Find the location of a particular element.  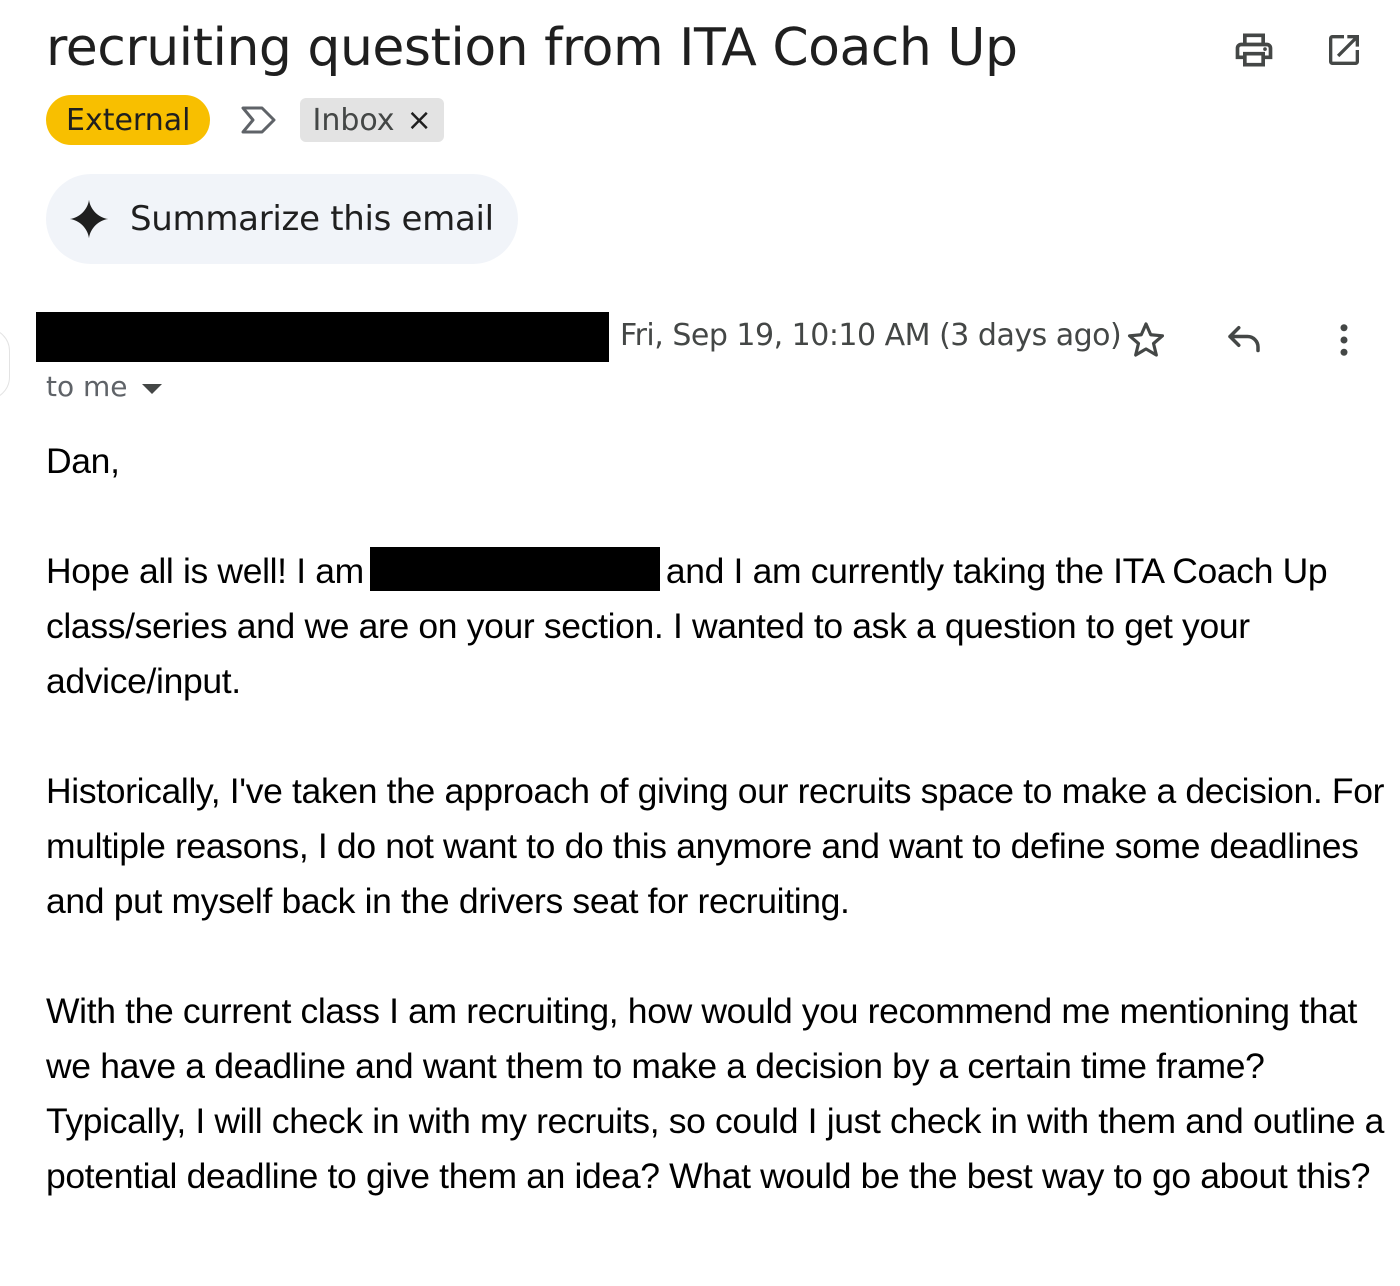

print-all-button is located at coordinates (1254, 50).